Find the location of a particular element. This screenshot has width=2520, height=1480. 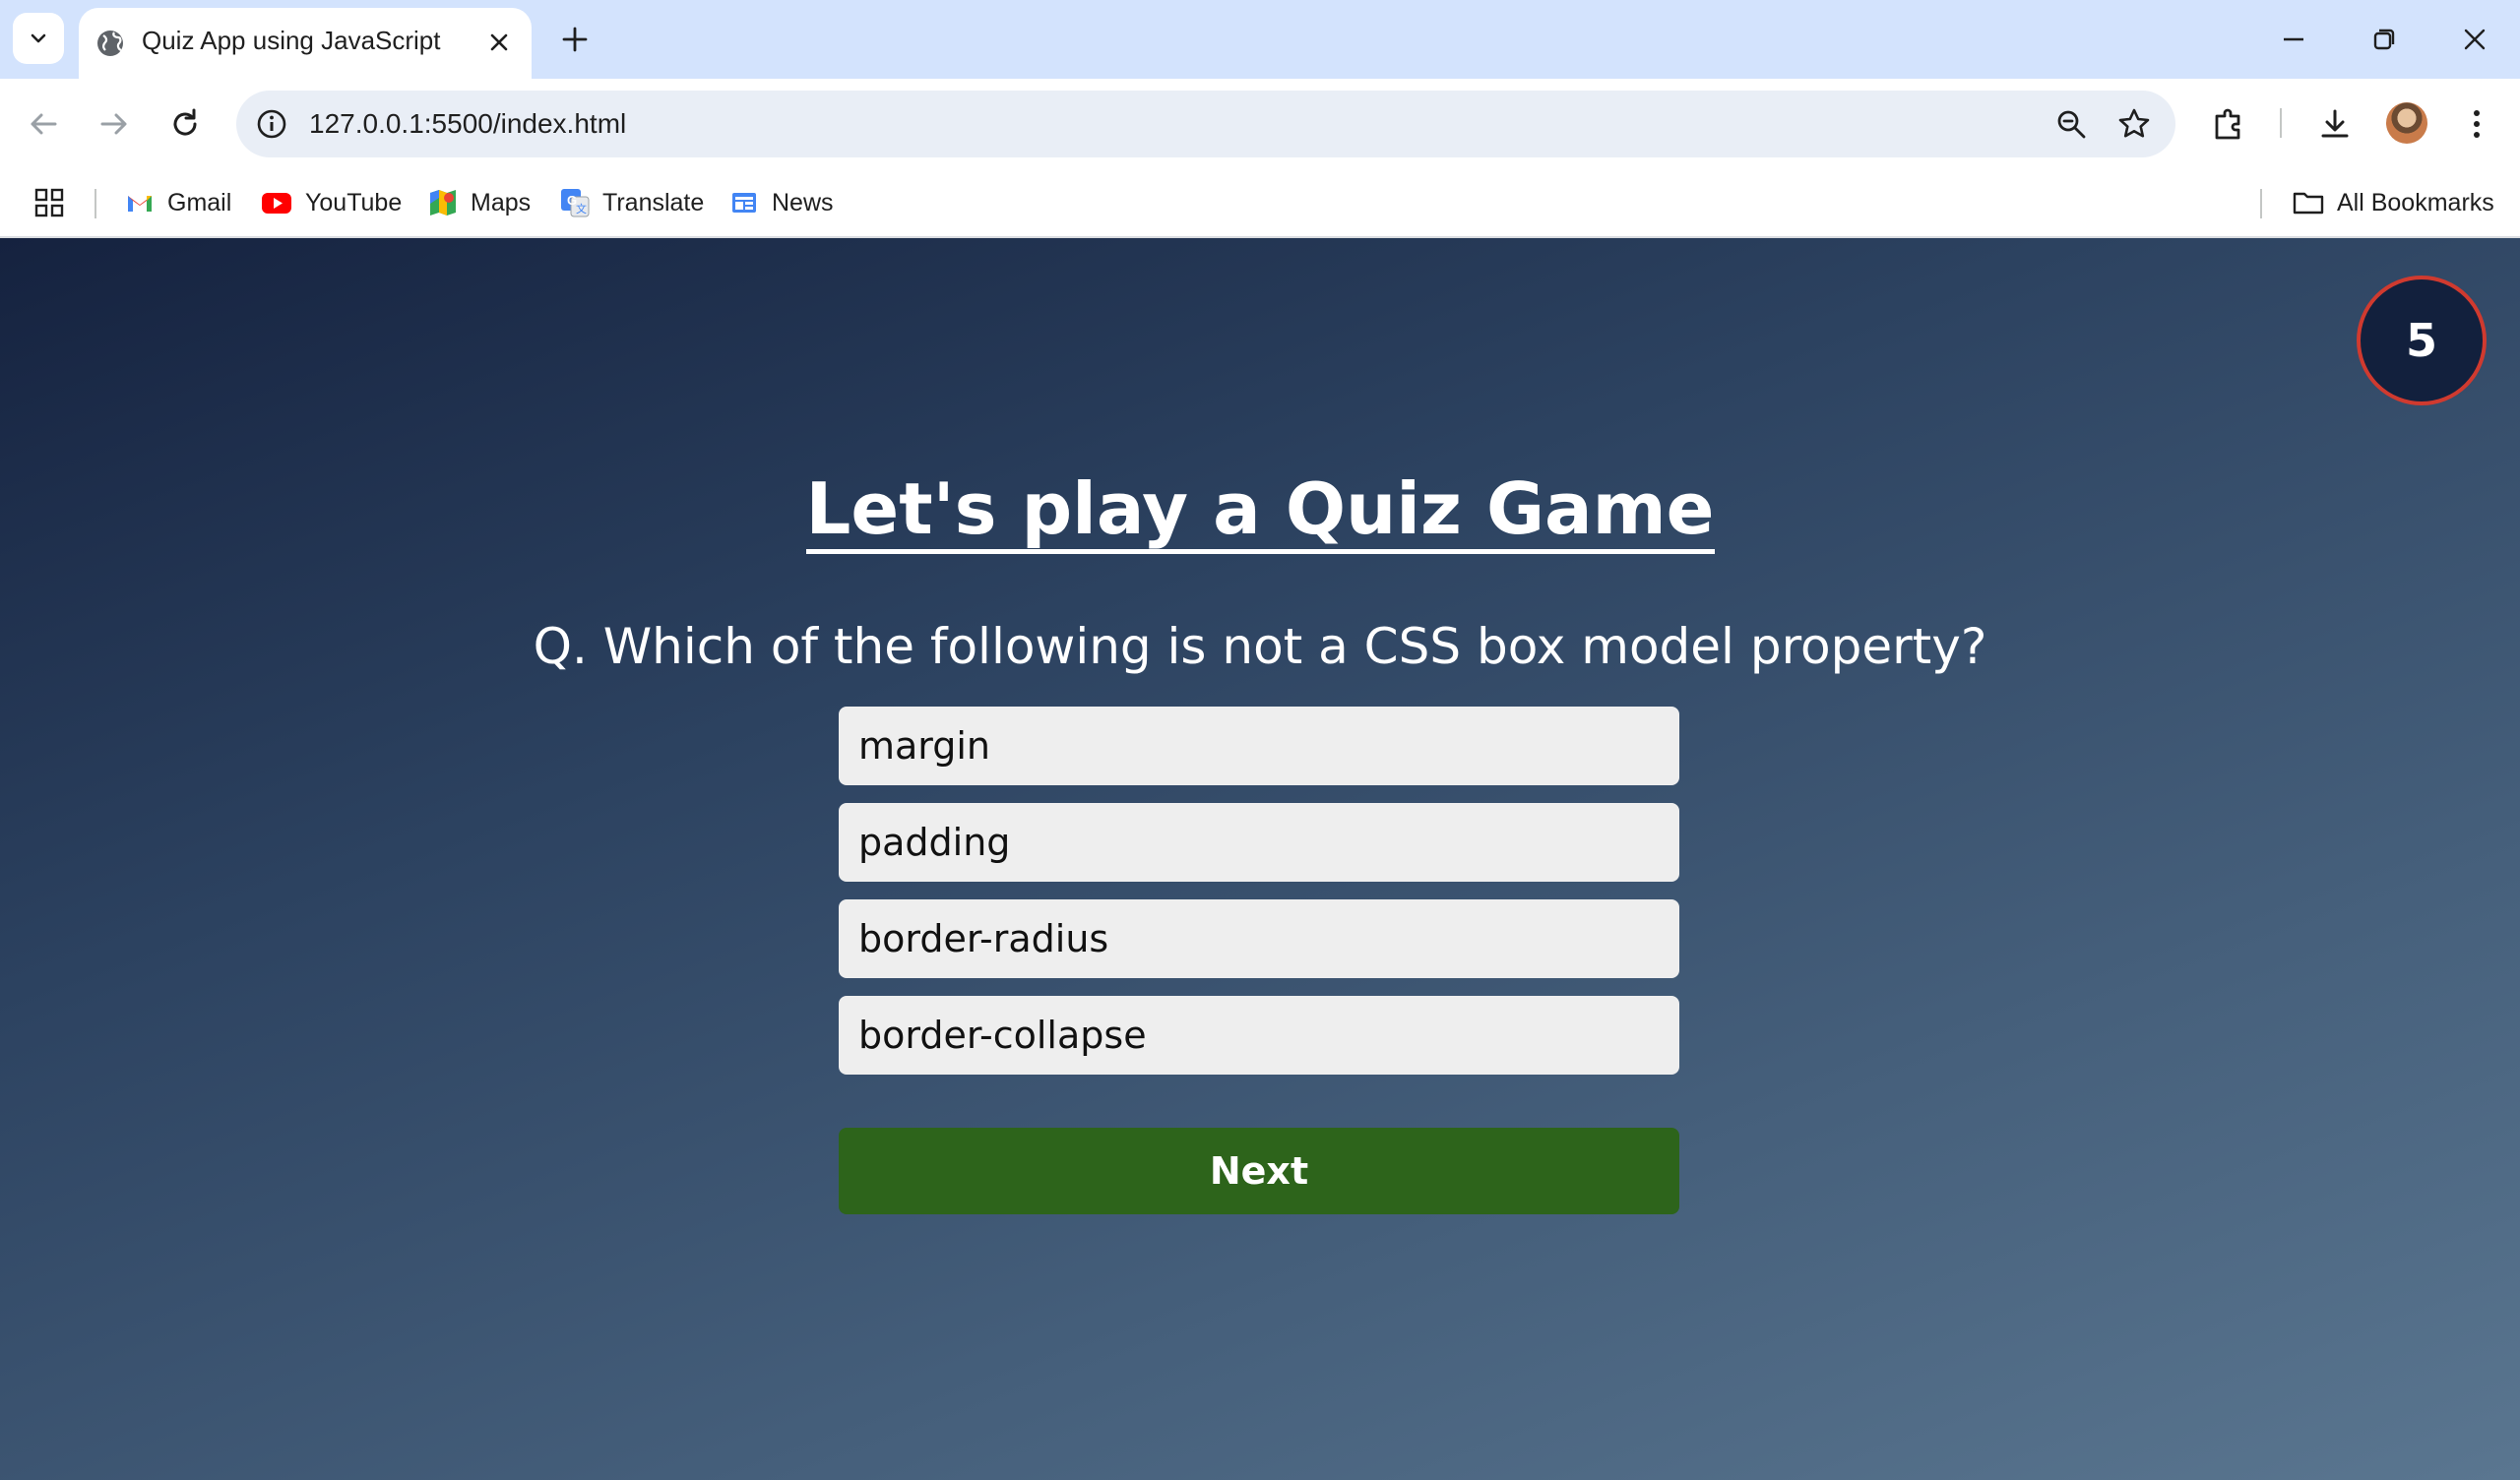

forward-arrow-icon is located at coordinates (114, 124).